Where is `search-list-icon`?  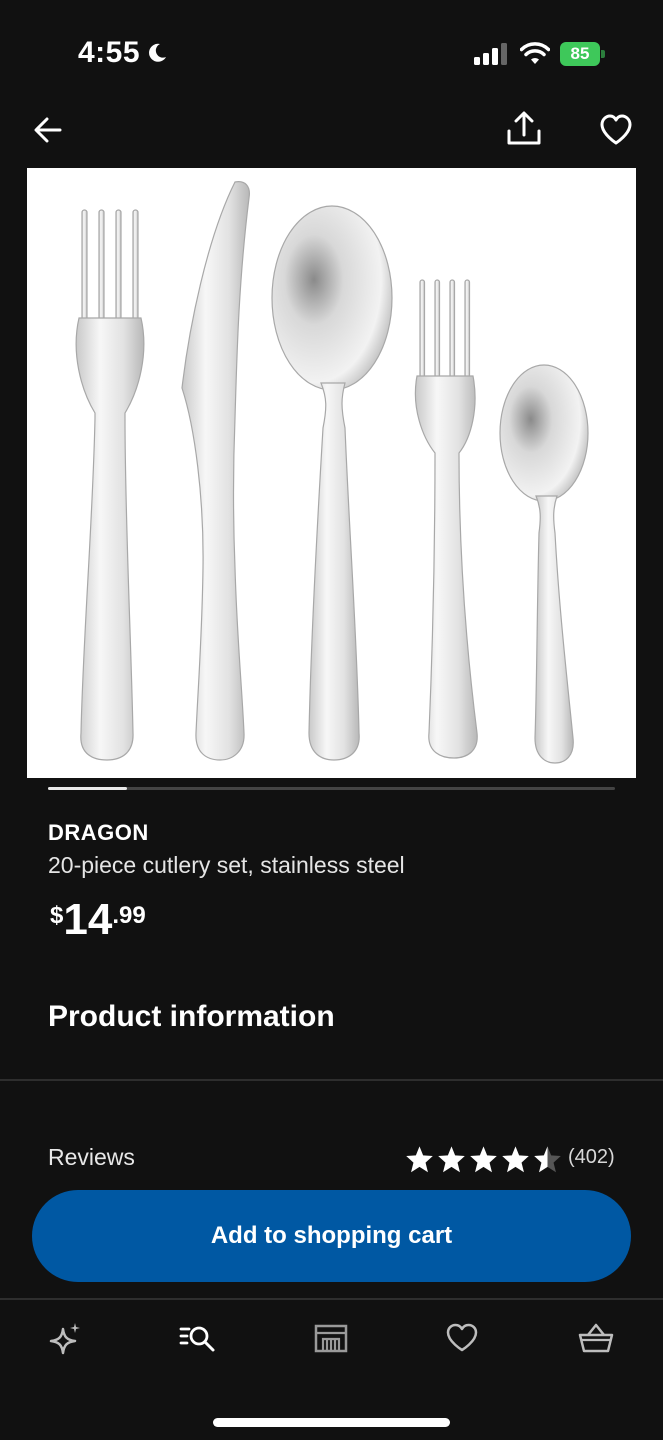
search-list-icon is located at coordinates (197, 1339).